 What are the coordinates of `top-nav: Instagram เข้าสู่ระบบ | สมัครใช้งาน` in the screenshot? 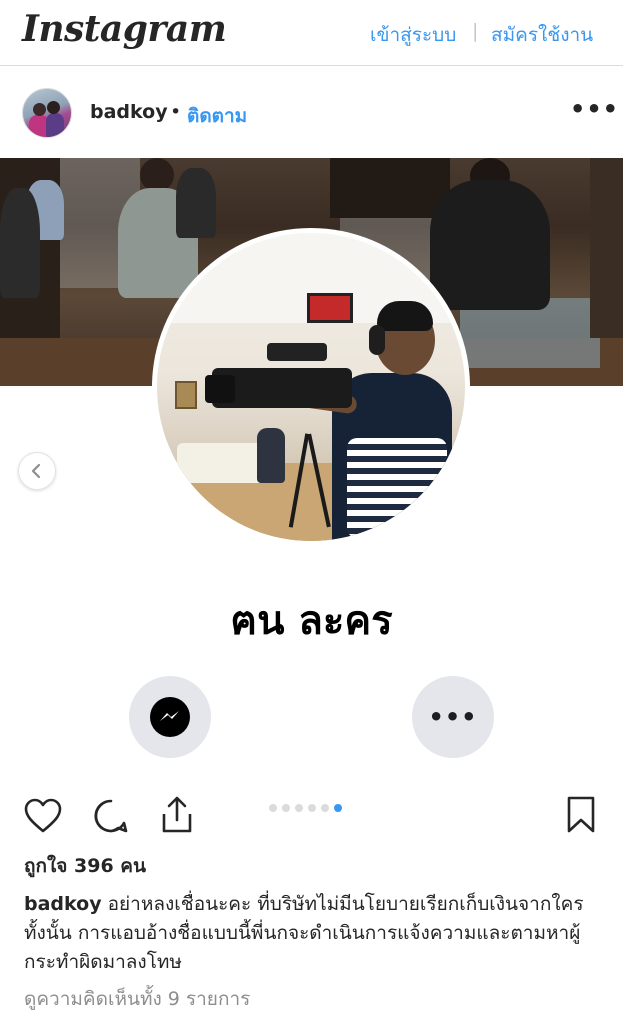 It's located at (311, 33).